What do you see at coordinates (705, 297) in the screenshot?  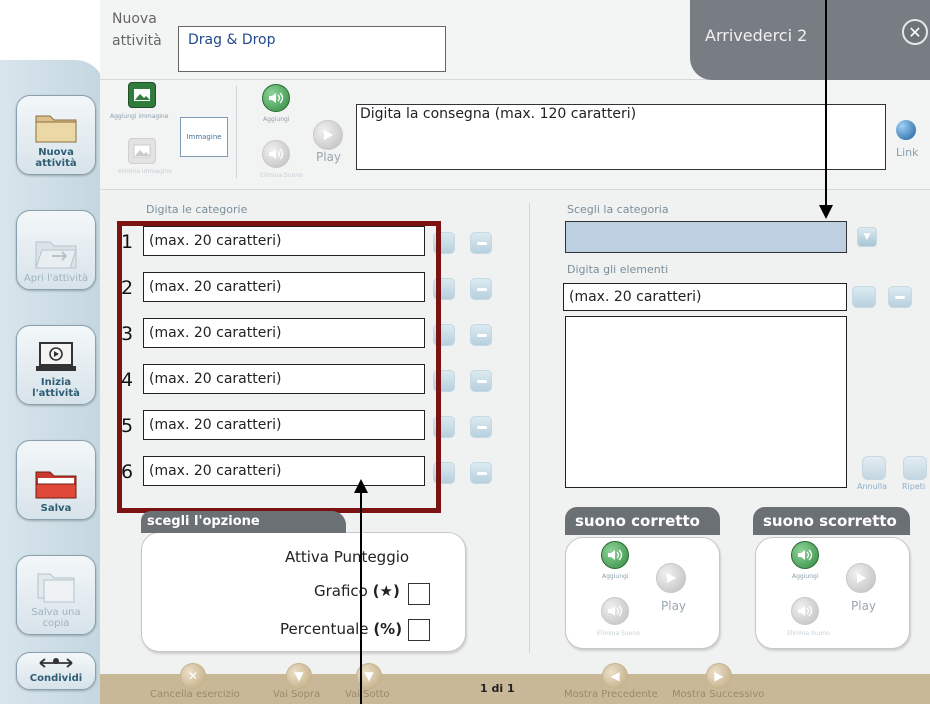 I see `element-input: (max. 20 caratteri)` at bounding box center [705, 297].